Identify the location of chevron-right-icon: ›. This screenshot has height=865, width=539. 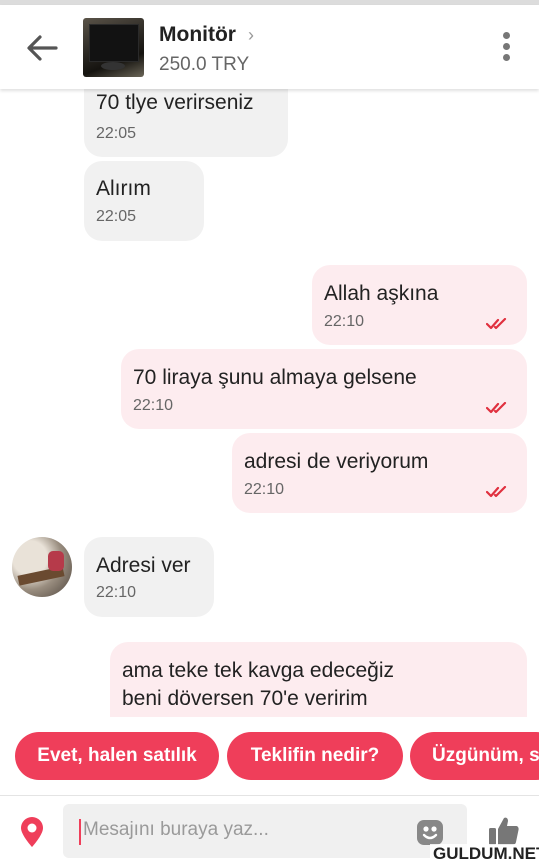
(251, 35).